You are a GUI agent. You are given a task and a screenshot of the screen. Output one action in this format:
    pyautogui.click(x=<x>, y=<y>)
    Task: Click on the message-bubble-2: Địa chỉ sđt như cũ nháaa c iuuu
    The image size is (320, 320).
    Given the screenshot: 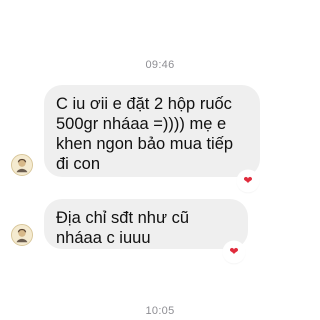 What is the action you would take?
    pyautogui.click(x=146, y=224)
    